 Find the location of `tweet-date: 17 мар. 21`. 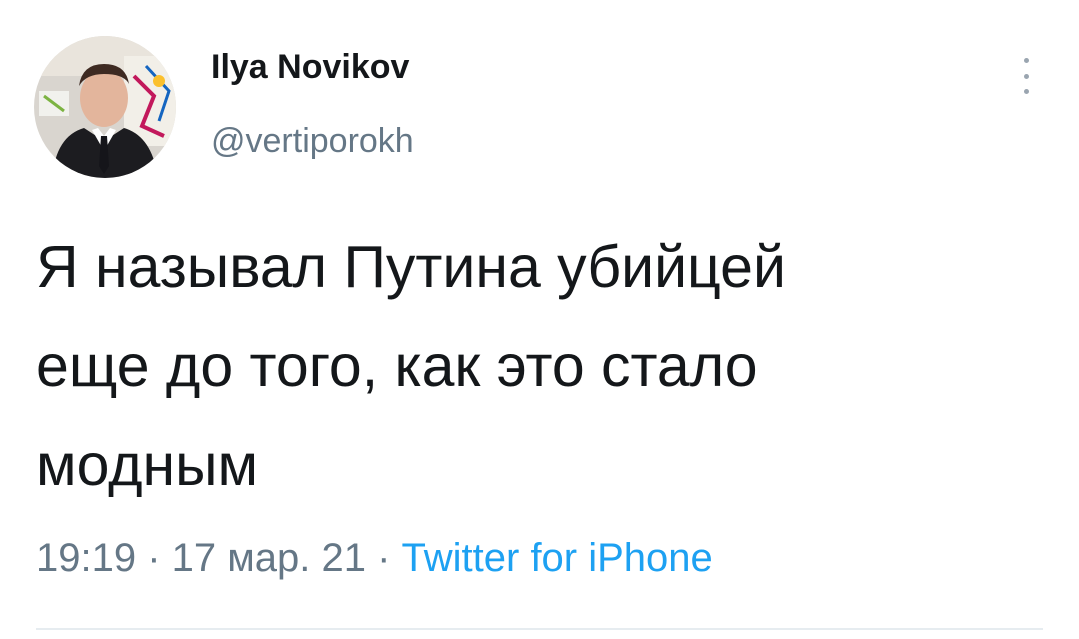

tweet-date: 17 мар. 21 is located at coordinates (269, 558).